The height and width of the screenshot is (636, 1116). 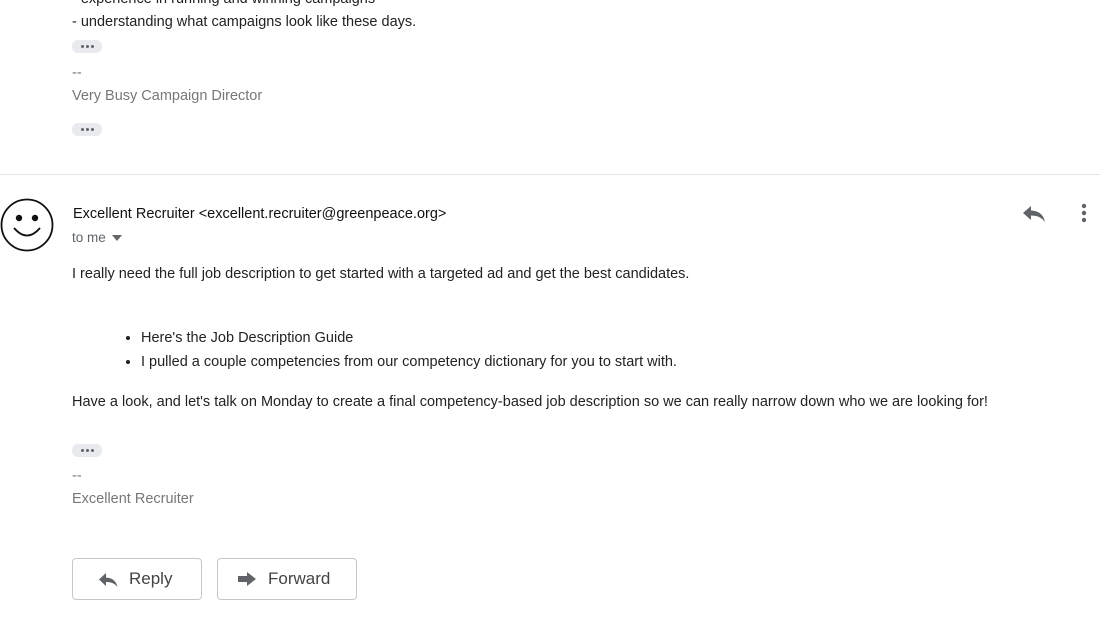 I want to click on more-vertical-icon, so click(x=1084, y=213).